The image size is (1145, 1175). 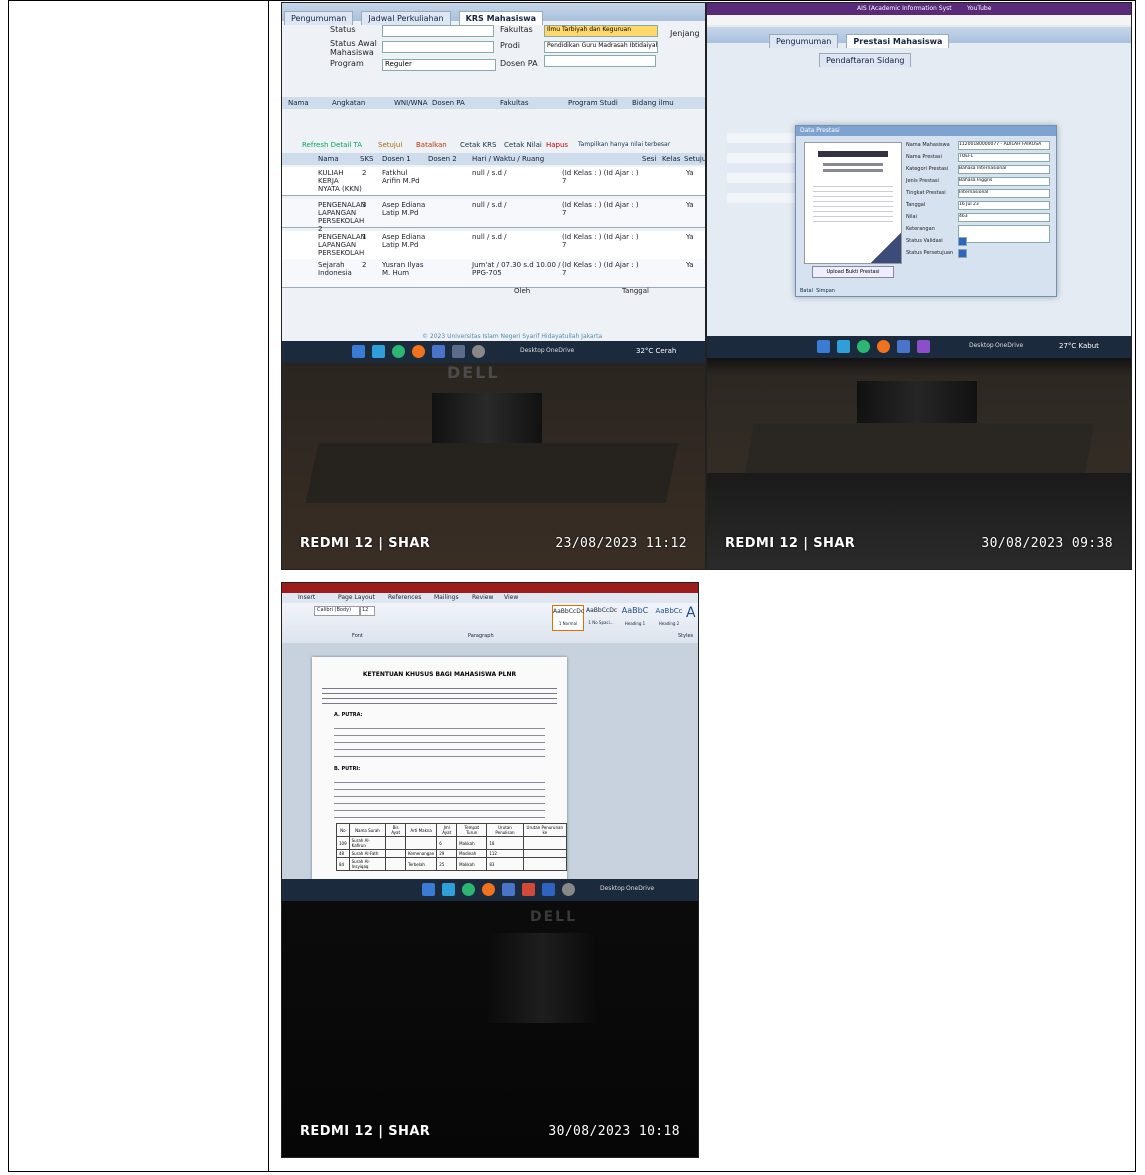 What do you see at coordinates (451, 853) in the screenshot?
I see `table-row: 48 Surah Al-Fath Kemenangan 29 Madinah 112` at bounding box center [451, 853].